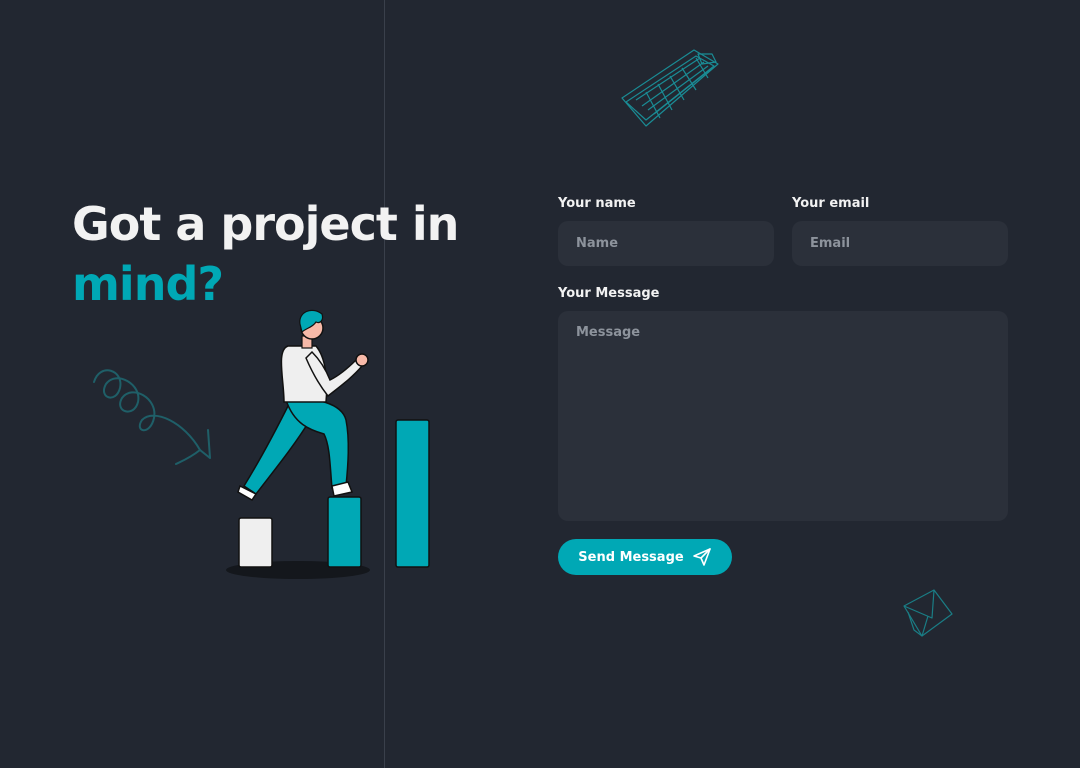 This screenshot has width=1080, height=768. What do you see at coordinates (412, 493) in the screenshot?
I see `tall-bar` at bounding box center [412, 493].